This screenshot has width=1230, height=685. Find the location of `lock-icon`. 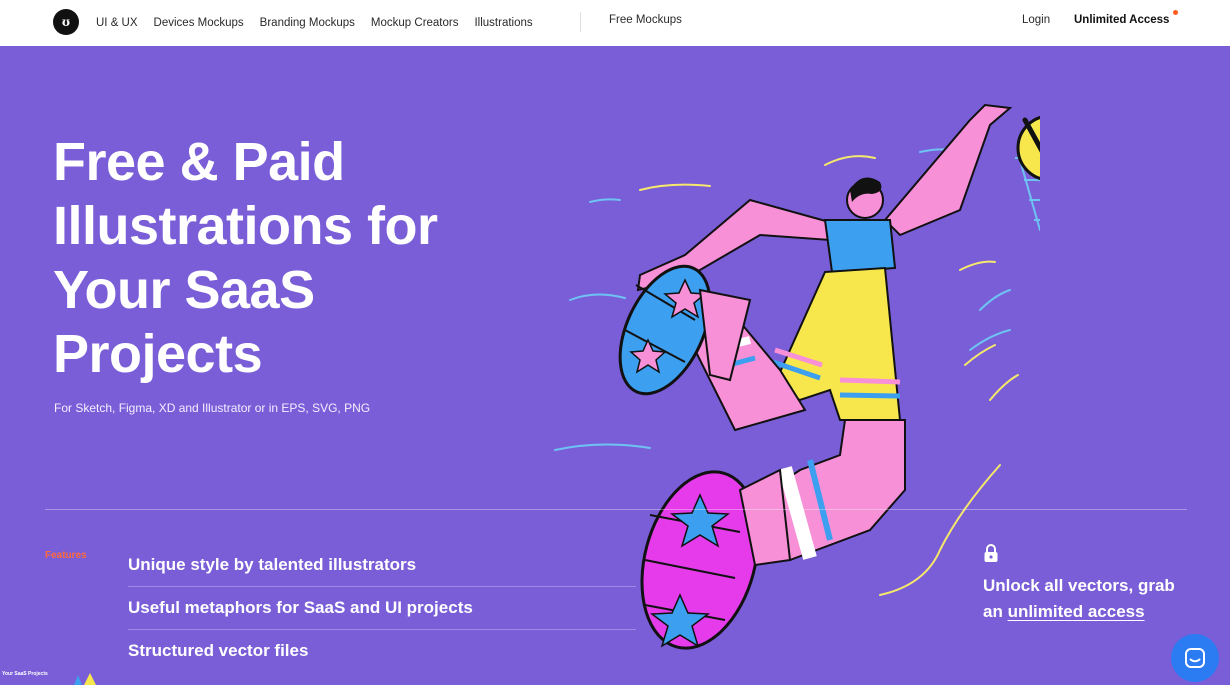

lock-icon is located at coordinates (991, 553).